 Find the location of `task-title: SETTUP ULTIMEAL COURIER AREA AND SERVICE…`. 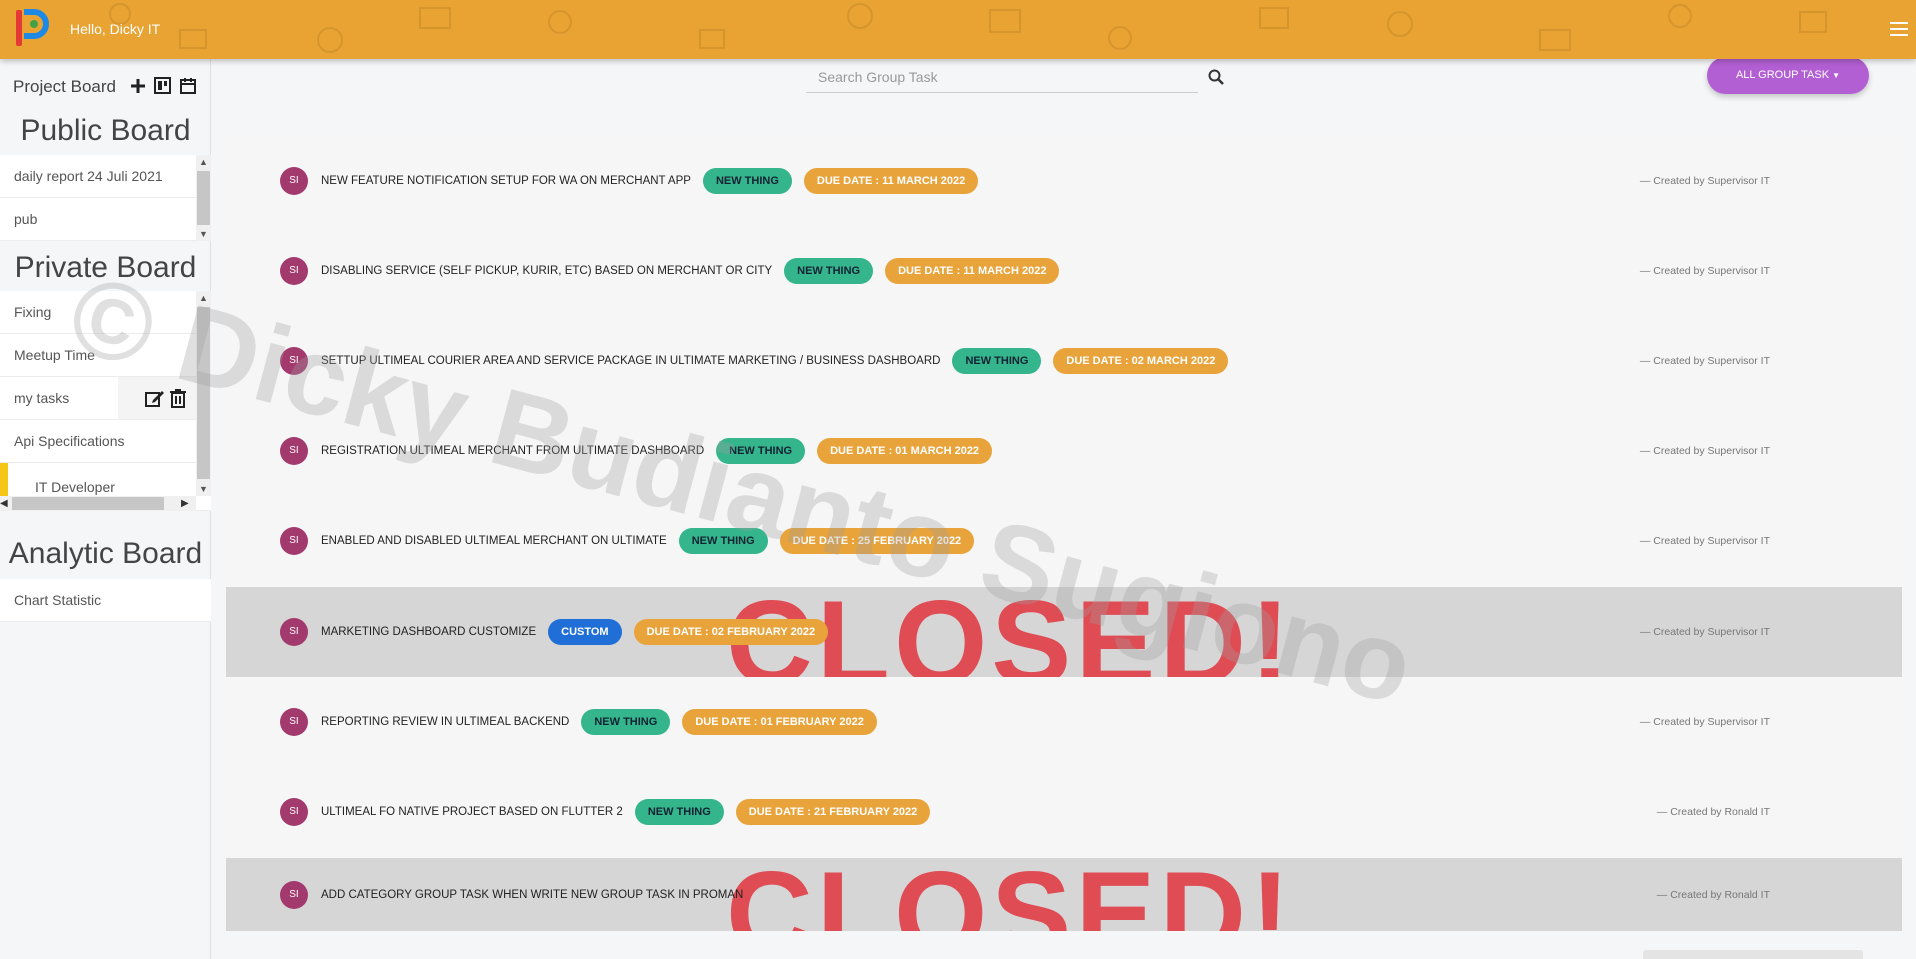

task-title: SETTUP ULTIMEAL COURIER AREA AND SERVICE… is located at coordinates (631, 361).